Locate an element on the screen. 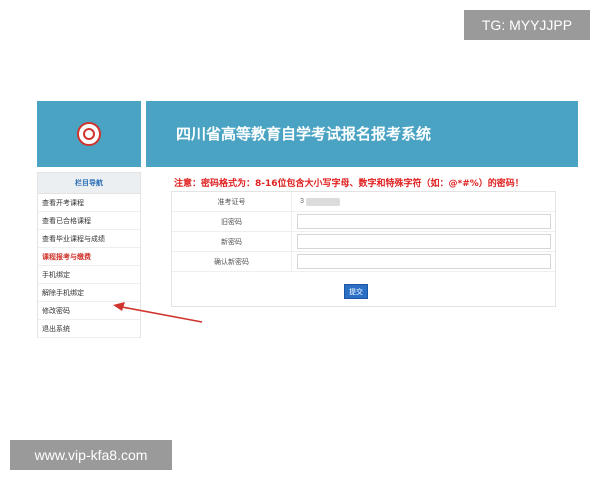 The height and width of the screenshot is (480, 600). annotation-arrow-head-icon is located at coordinates (119, 306).